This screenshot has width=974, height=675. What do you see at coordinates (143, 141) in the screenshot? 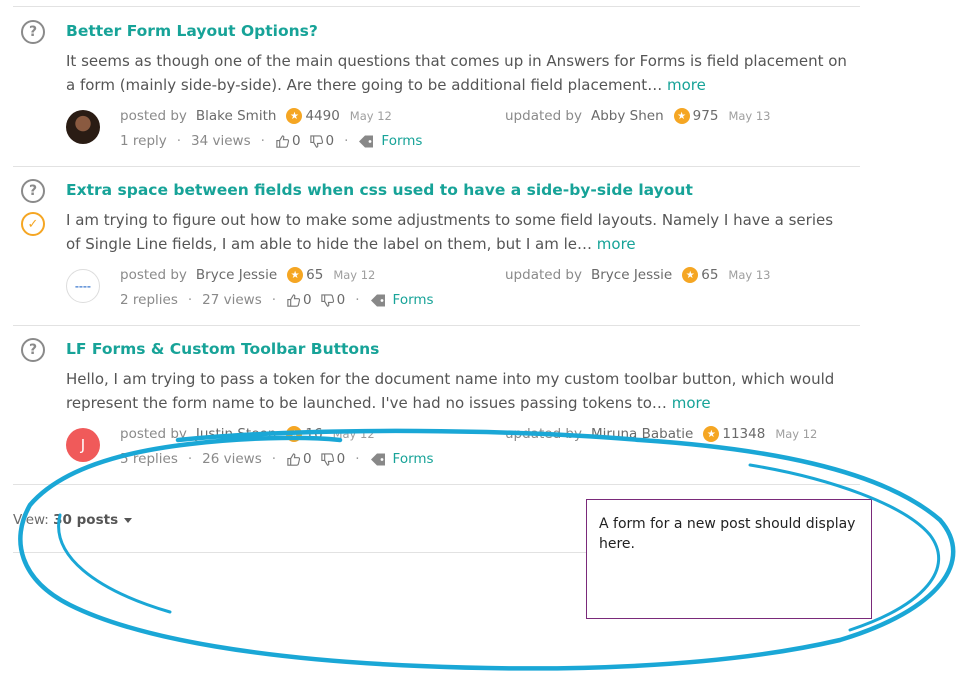
I see `reply-count: 1 reply` at bounding box center [143, 141].